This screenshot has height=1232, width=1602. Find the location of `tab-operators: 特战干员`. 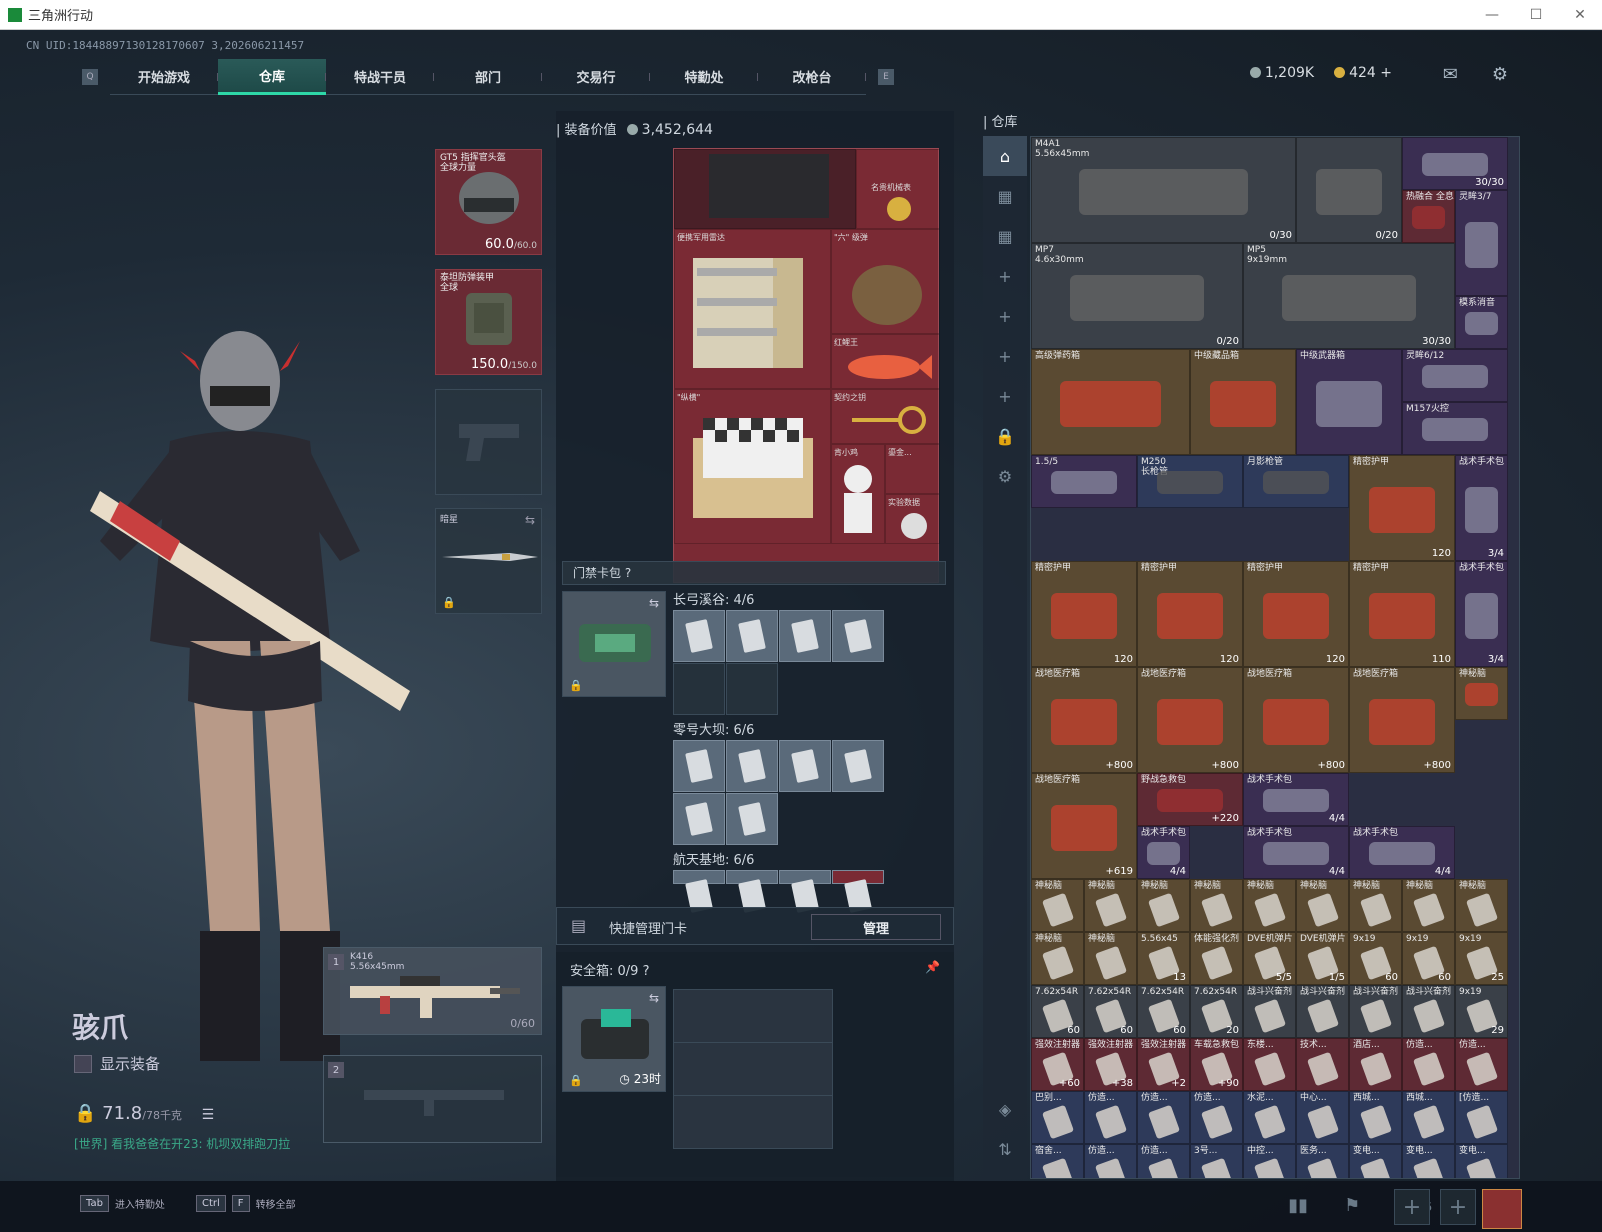

tab-operators: 特战干员 is located at coordinates (380, 77).